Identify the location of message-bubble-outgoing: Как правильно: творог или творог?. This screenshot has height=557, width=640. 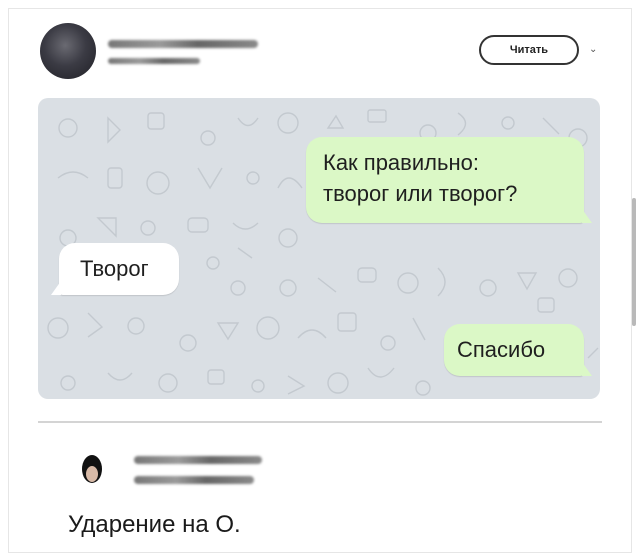
(445, 180).